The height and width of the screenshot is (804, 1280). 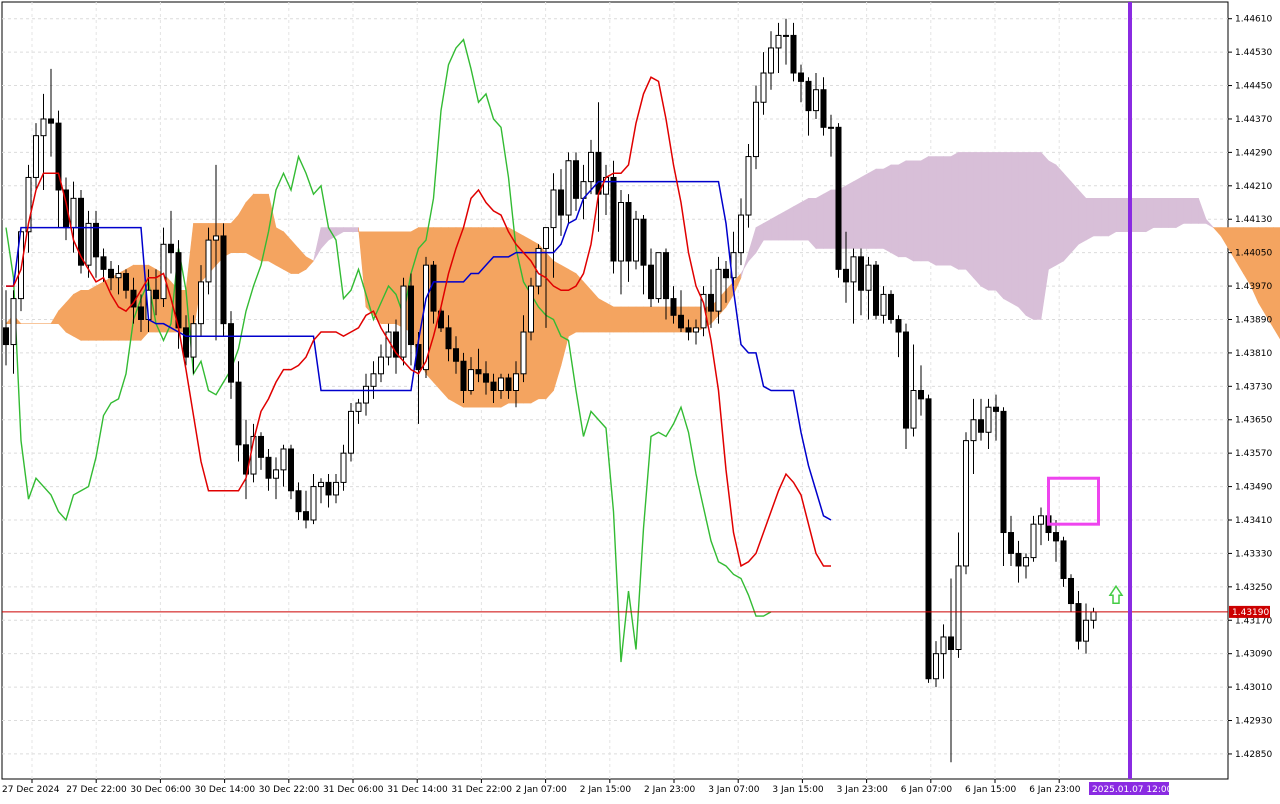 What do you see at coordinates (927, 790) in the screenshot?
I see `x-tick-label: 6 Jan 07:00` at bounding box center [927, 790].